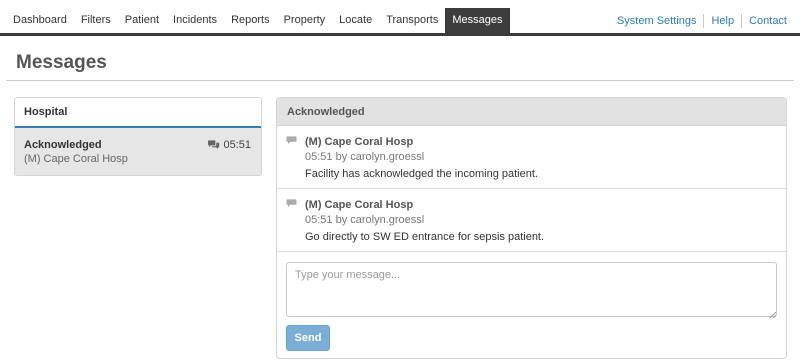  What do you see at coordinates (531, 112) in the screenshot?
I see `conversation-header: Acknowledged` at bounding box center [531, 112].